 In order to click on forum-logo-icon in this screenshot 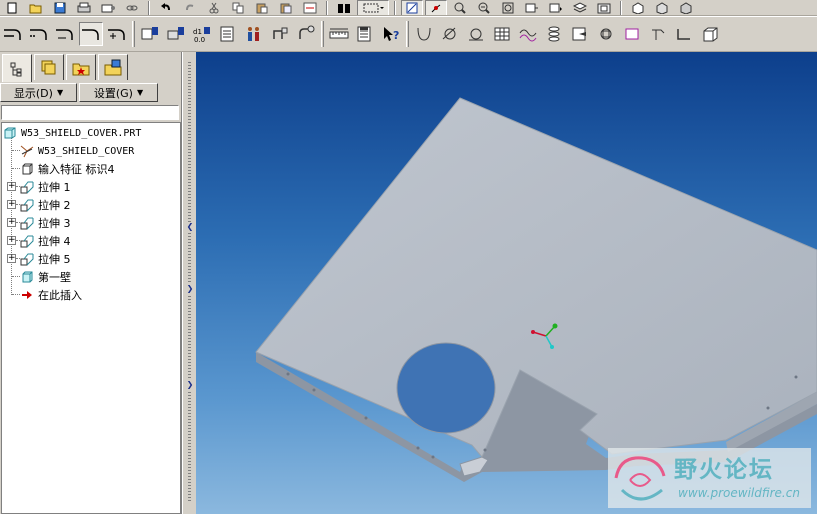, I will do `click(640, 478)`.